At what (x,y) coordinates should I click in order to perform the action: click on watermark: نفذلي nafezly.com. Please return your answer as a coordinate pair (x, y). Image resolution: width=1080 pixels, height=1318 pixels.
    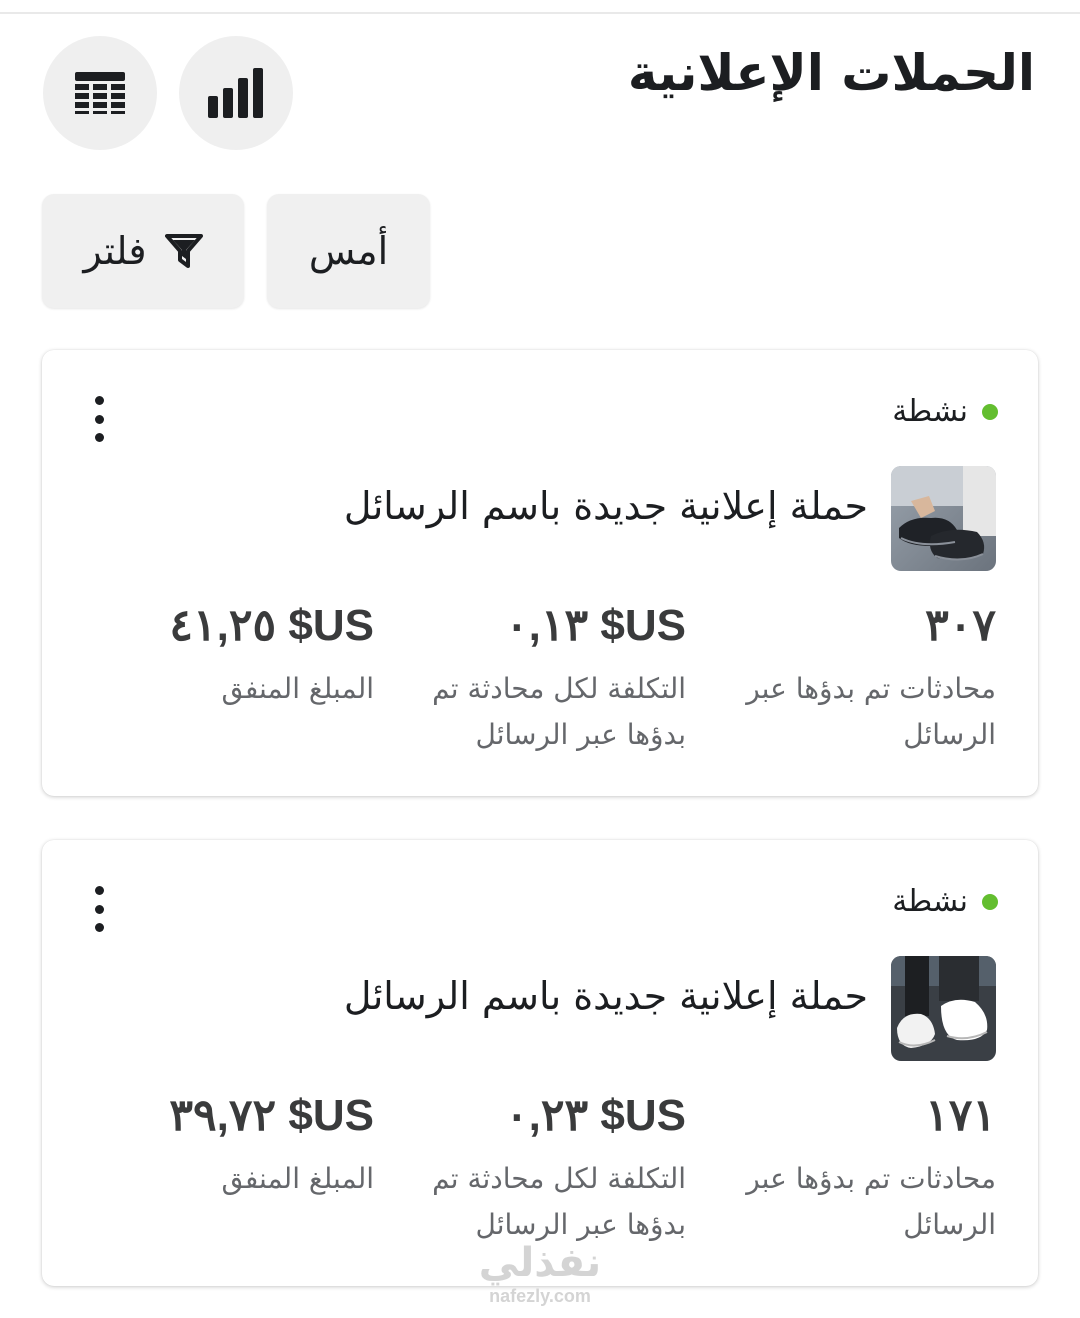
    Looking at the image, I should click on (540, 1273).